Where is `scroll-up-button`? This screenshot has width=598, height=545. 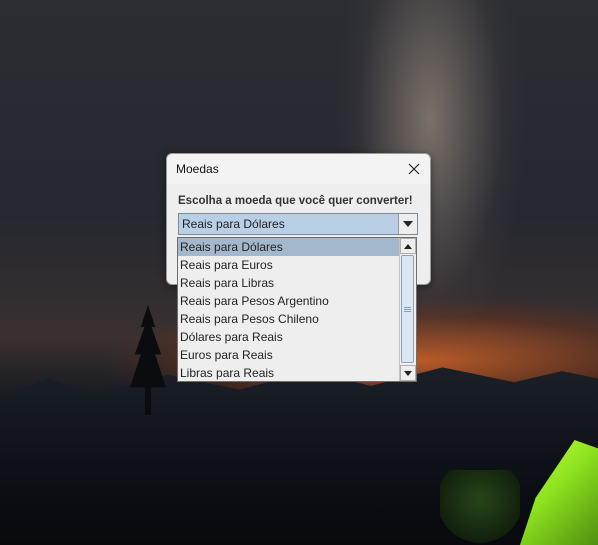
scroll-up-button is located at coordinates (408, 246).